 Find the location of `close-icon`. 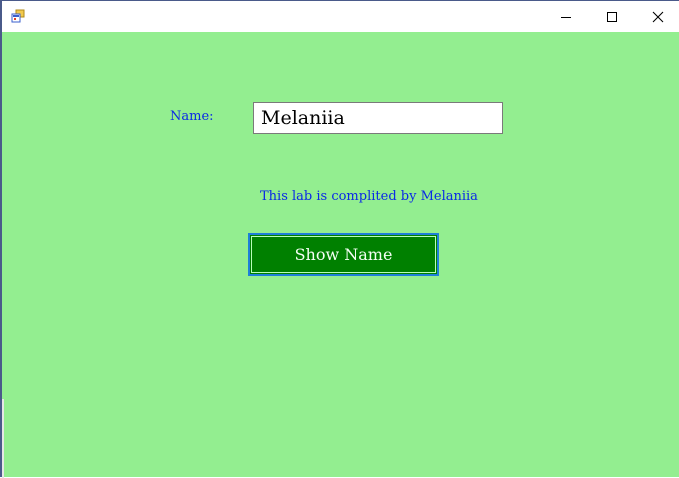

close-icon is located at coordinates (658, 16).